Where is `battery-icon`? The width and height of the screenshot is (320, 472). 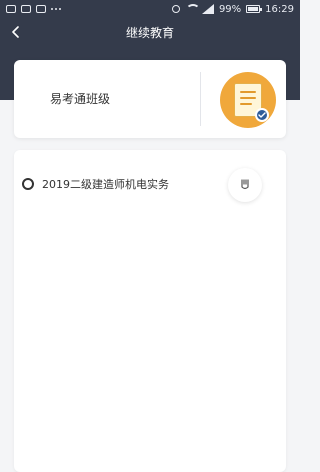 battery-icon is located at coordinates (254, 9).